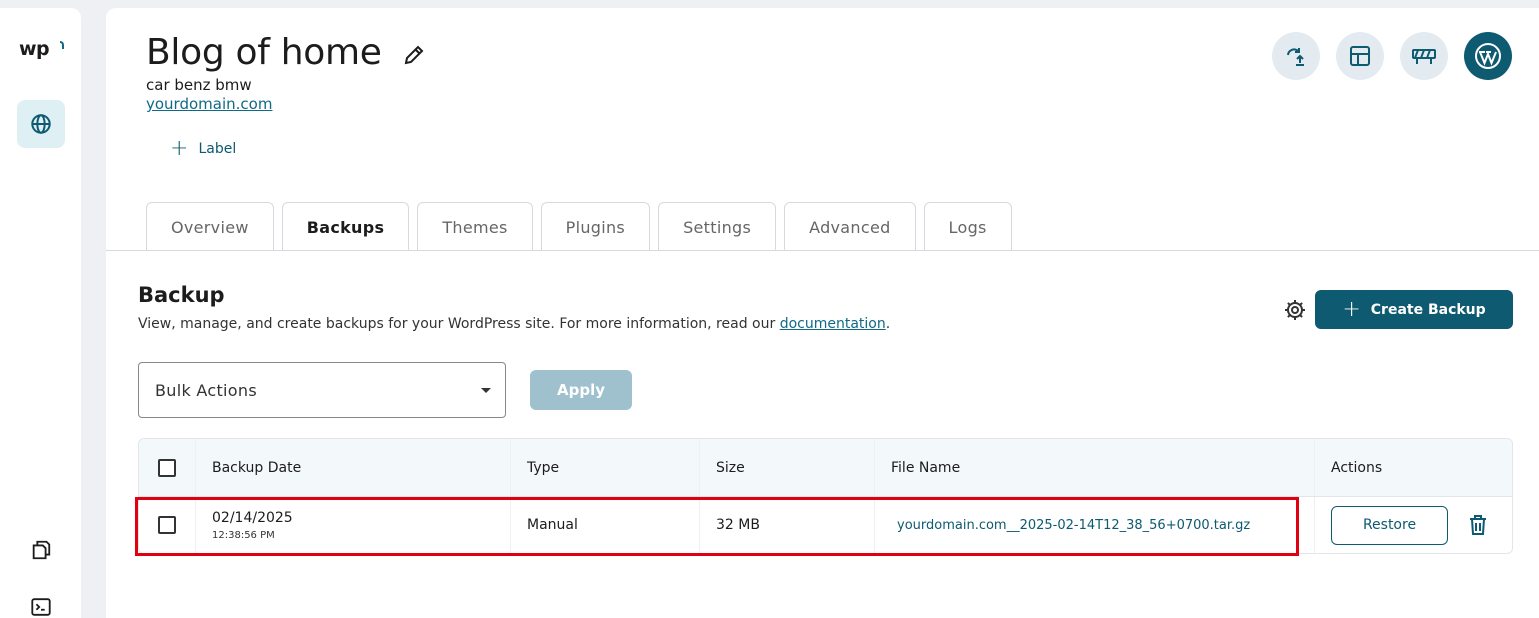 This screenshot has height=618, width=1539. I want to click on tab-settings: Settings, so click(717, 226).